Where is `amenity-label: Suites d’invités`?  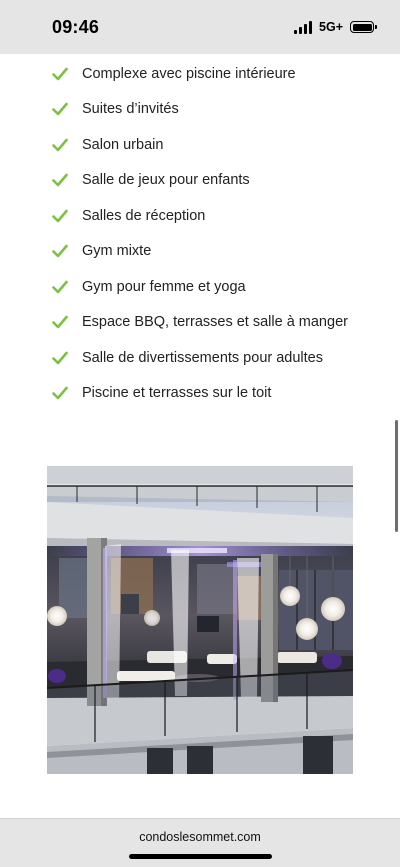
amenity-label: Suites d’invités is located at coordinates (130, 109).